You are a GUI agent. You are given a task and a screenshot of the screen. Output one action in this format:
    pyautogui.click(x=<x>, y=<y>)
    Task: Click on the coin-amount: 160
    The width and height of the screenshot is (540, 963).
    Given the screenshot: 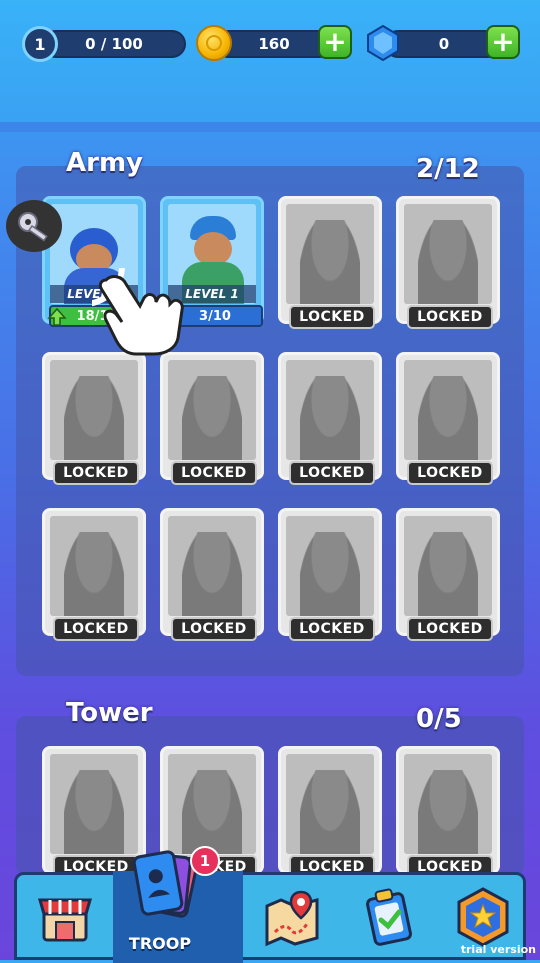 What is the action you would take?
    pyautogui.click(x=274, y=44)
    